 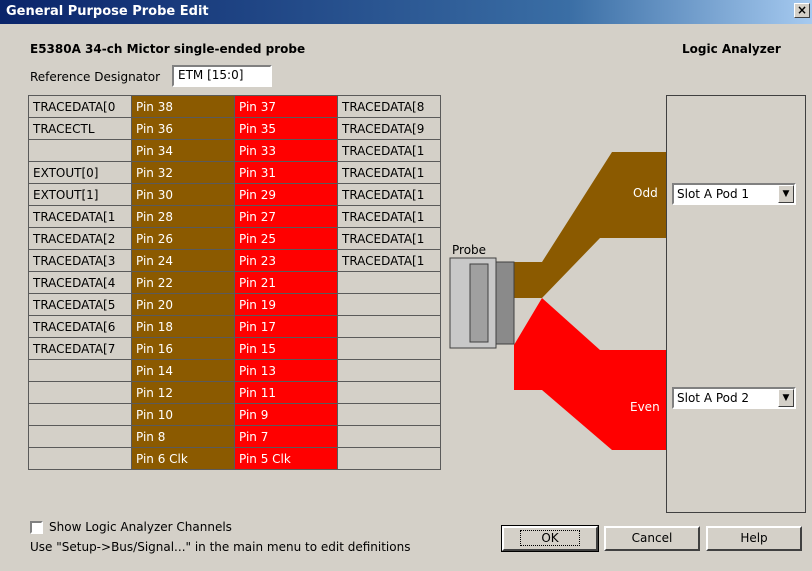 I want to click on even-pin-cell: Pin 27, so click(x=286, y=216).